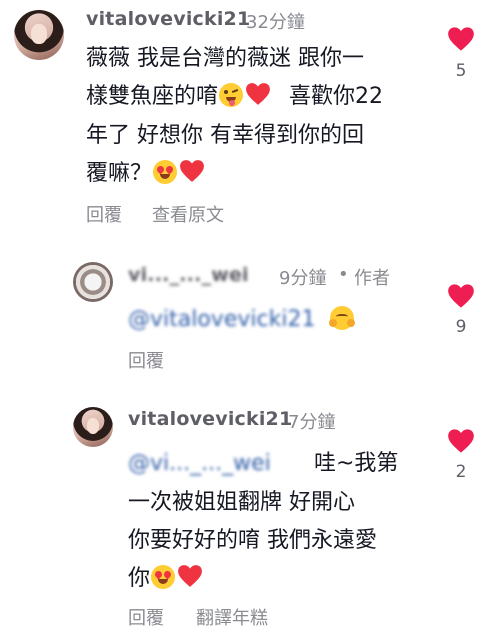  Describe the element at coordinates (199, 275) in the screenshot. I see `comment-username: vi..._..._wei` at that location.